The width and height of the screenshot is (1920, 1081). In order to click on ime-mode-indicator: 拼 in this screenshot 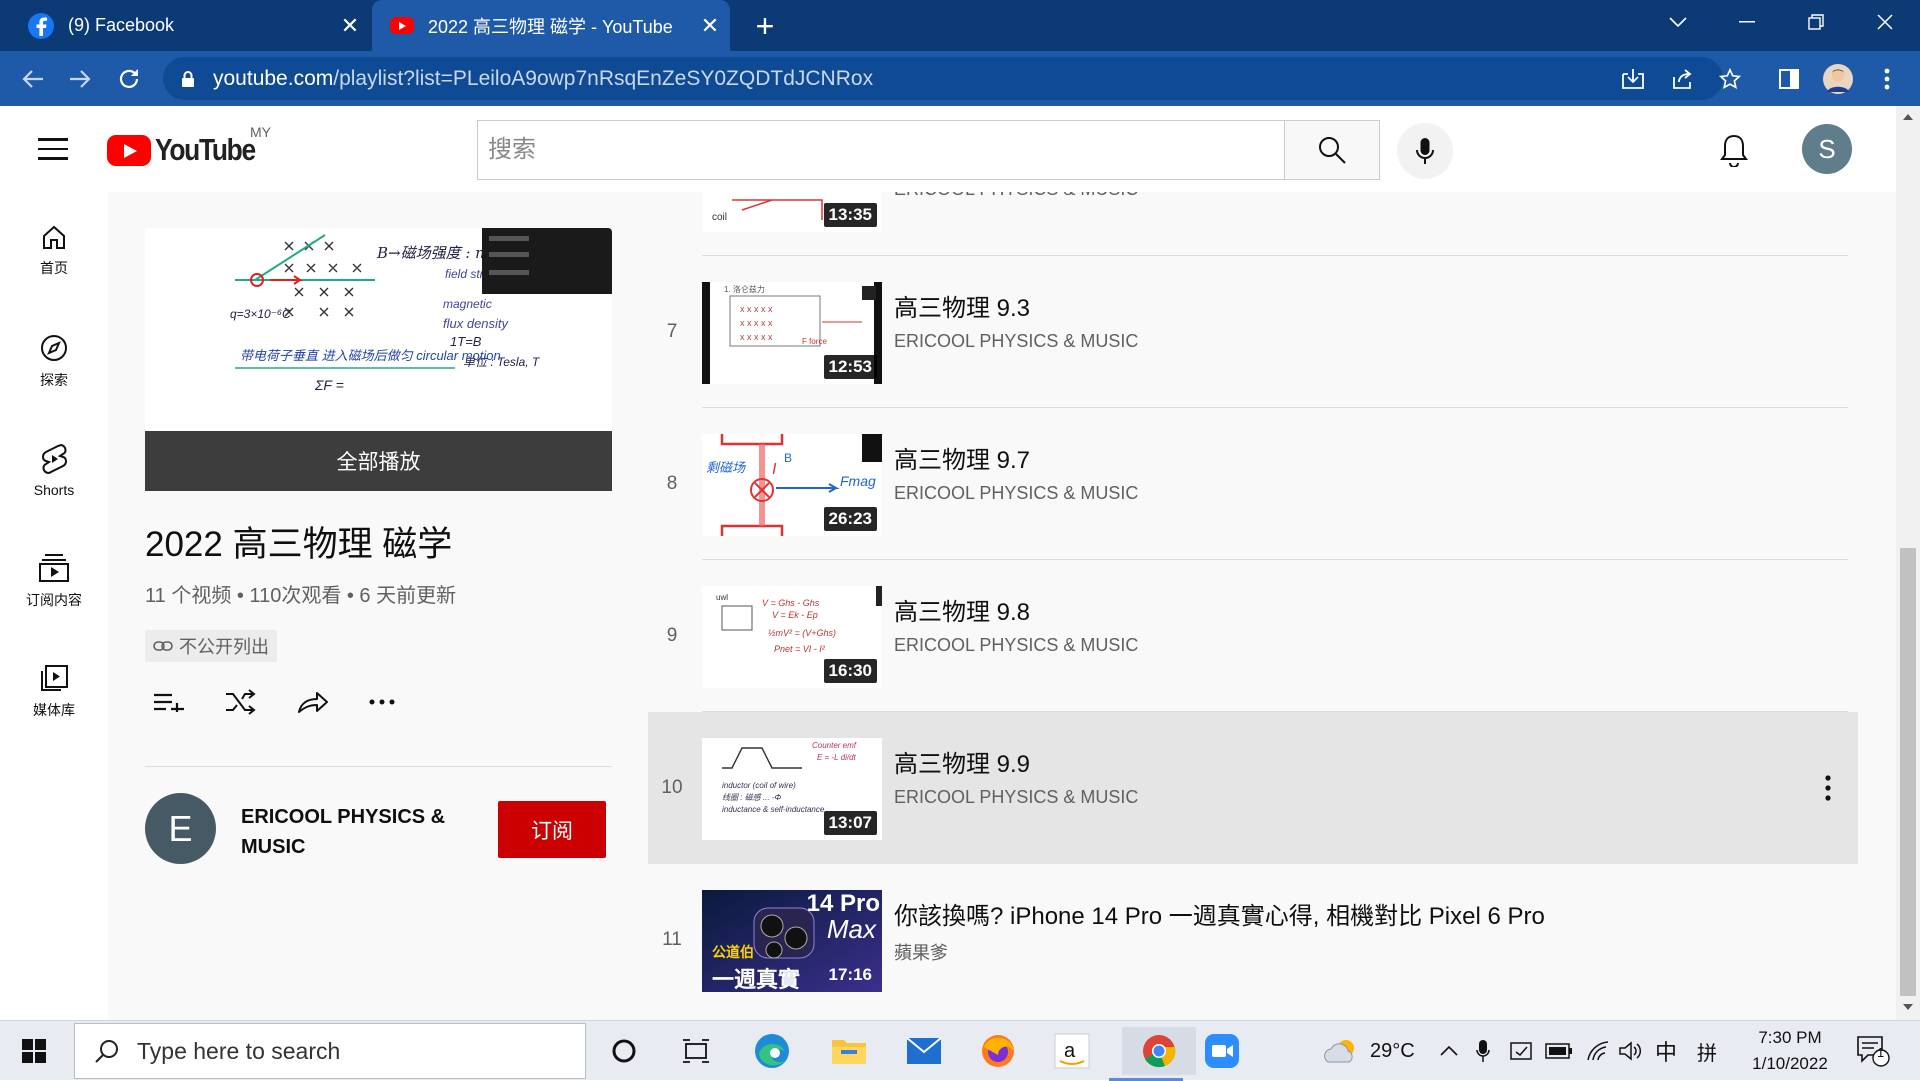, I will do `click(1707, 1051)`.